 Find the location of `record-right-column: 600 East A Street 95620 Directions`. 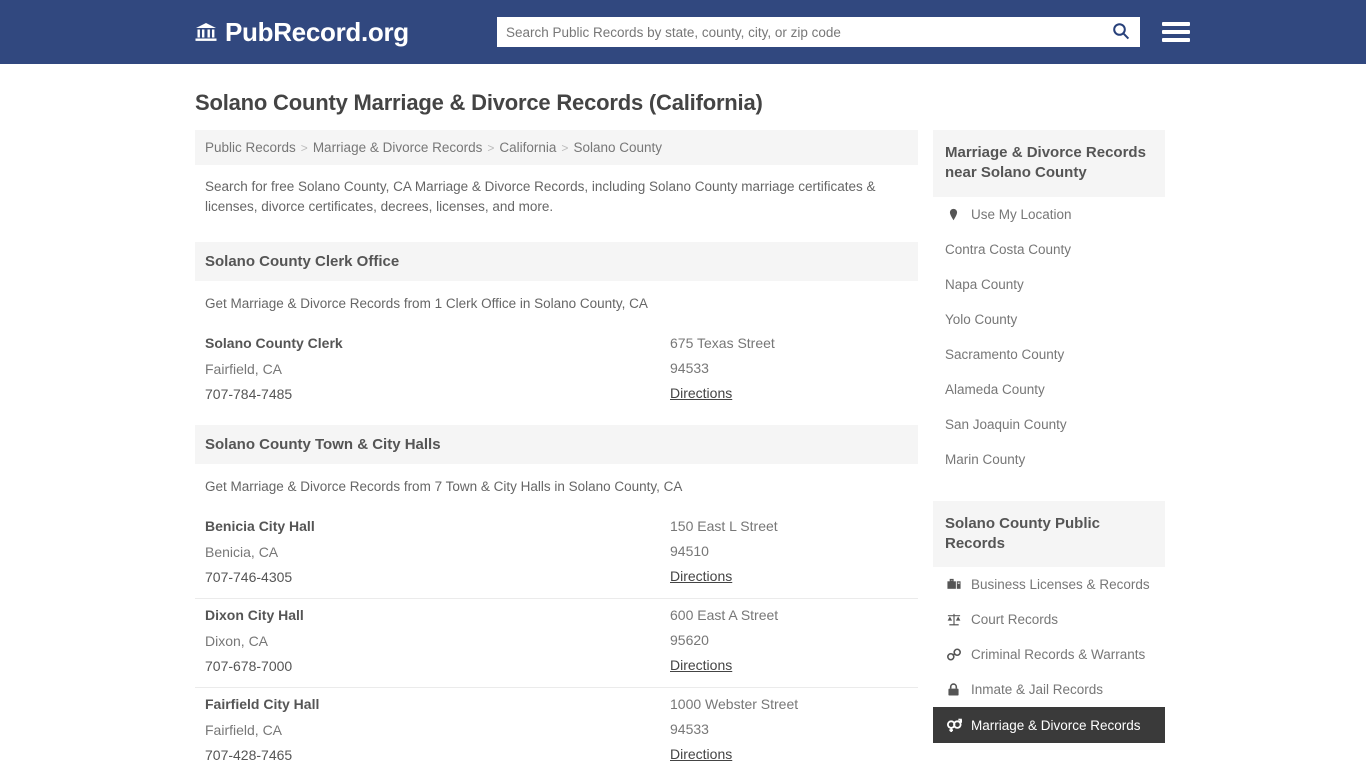

record-right-column: 600 East A Street 95620 Directions is located at coordinates (789, 641).